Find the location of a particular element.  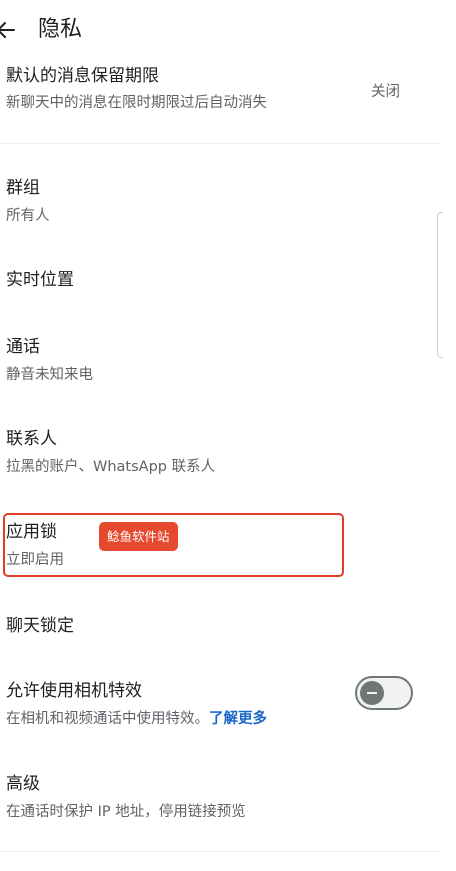

setting-subtitle-container: 在相机和视频通话中使用特效。了解更多 is located at coordinates (136, 719).